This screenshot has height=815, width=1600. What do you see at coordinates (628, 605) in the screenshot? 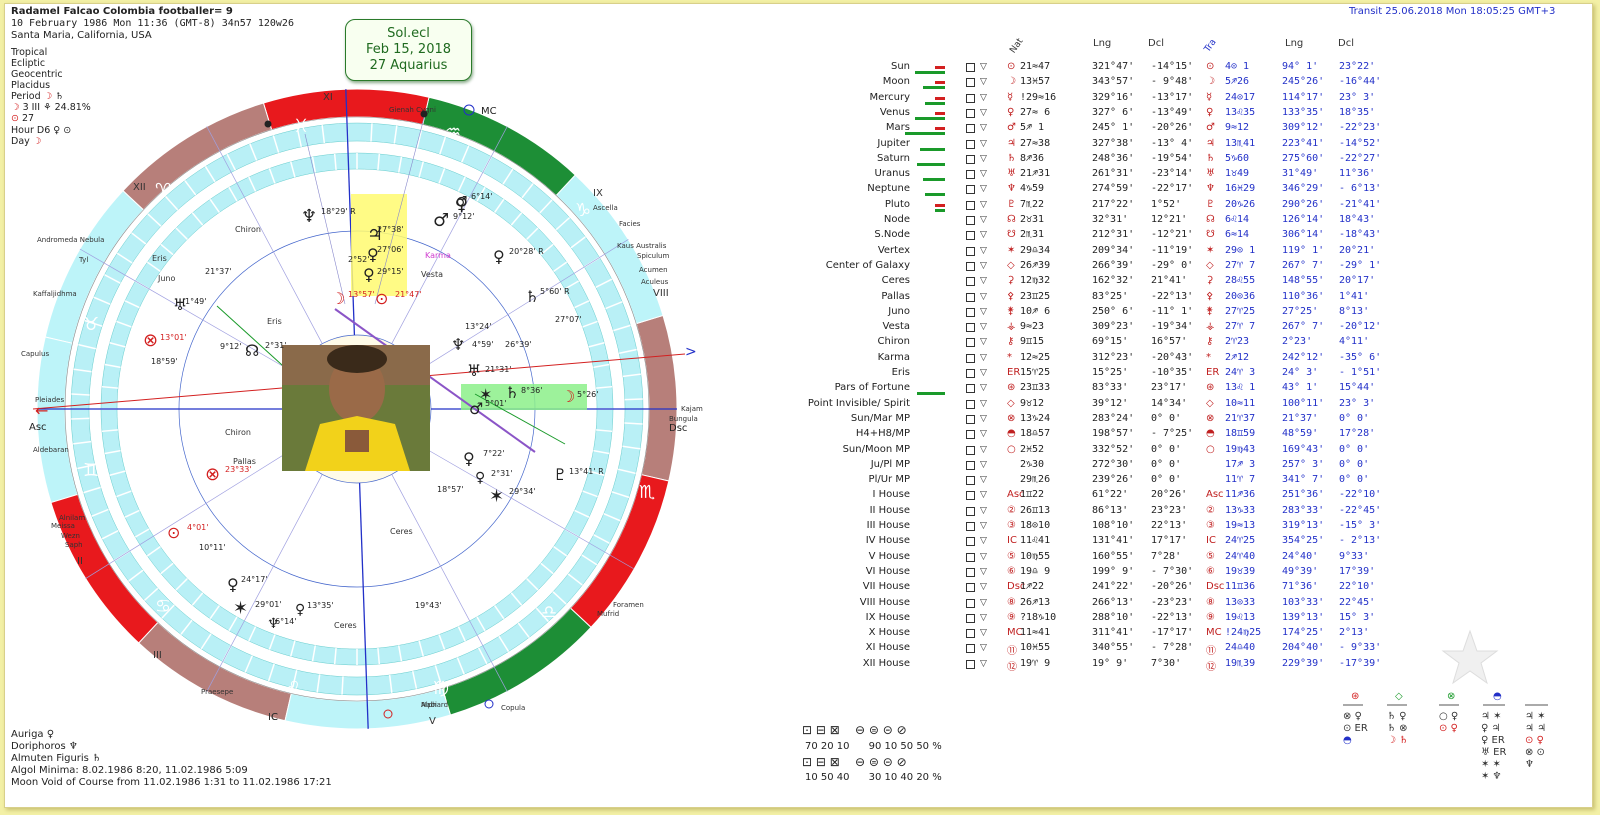
I see `fixed-star-label: Foramen` at bounding box center [628, 605].